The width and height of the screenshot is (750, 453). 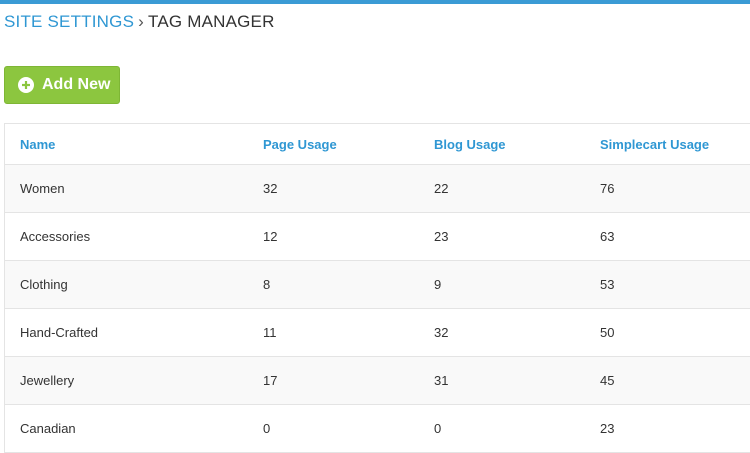 What do you see at coordinates (517, 332) in the screenshot?
I see `blog-usage-cell: 32` at bounding box center [517, 332].